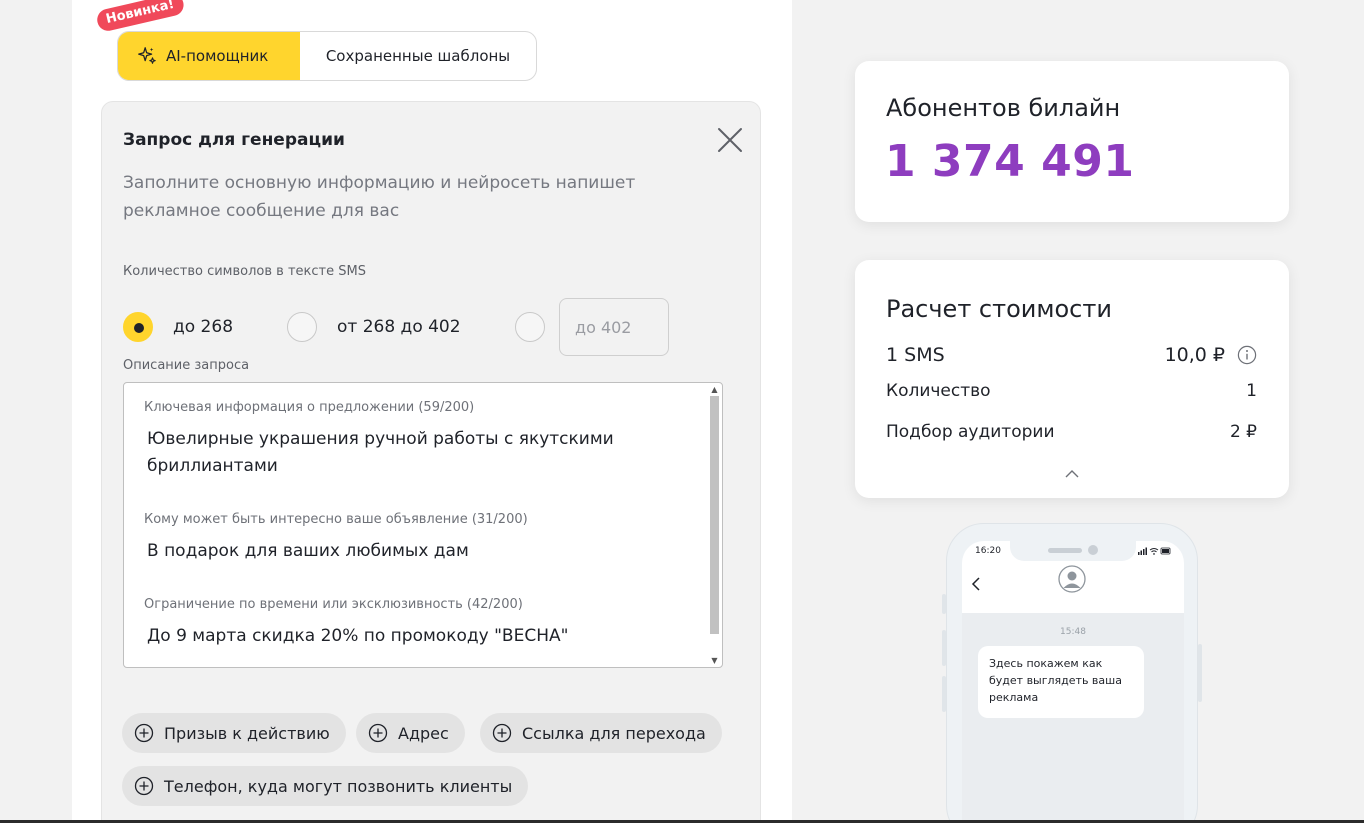  What do you see at coordinates (999, 309) in the screenshot?
I see `cost-title: Расчет стоимости` at bounding box center [999, 309].